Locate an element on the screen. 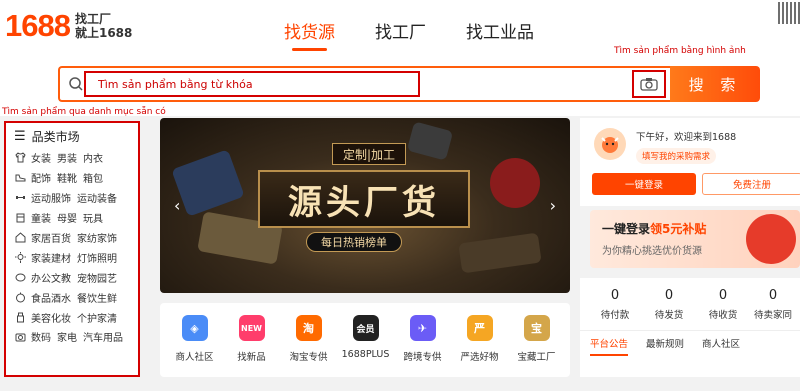  register-button: 免费注册 is located at coordinates (751, 184).